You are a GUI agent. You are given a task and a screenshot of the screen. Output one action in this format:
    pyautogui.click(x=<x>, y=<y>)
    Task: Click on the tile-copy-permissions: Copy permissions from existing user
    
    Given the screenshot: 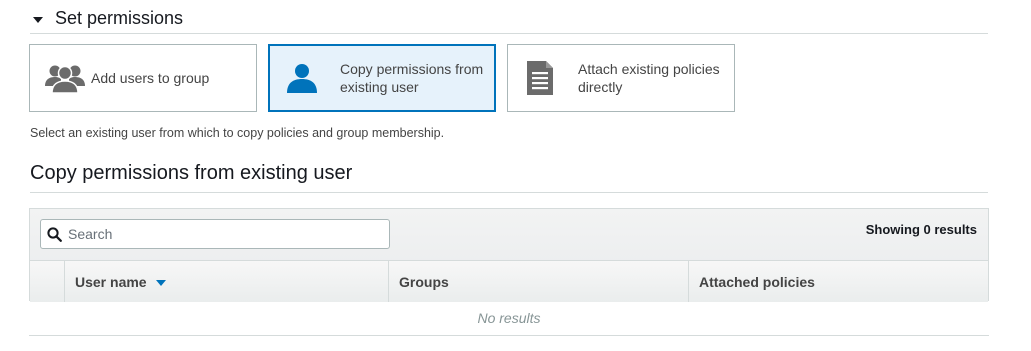 What is the action you would take?
    pyautogui.click(x=382, y=78)
    